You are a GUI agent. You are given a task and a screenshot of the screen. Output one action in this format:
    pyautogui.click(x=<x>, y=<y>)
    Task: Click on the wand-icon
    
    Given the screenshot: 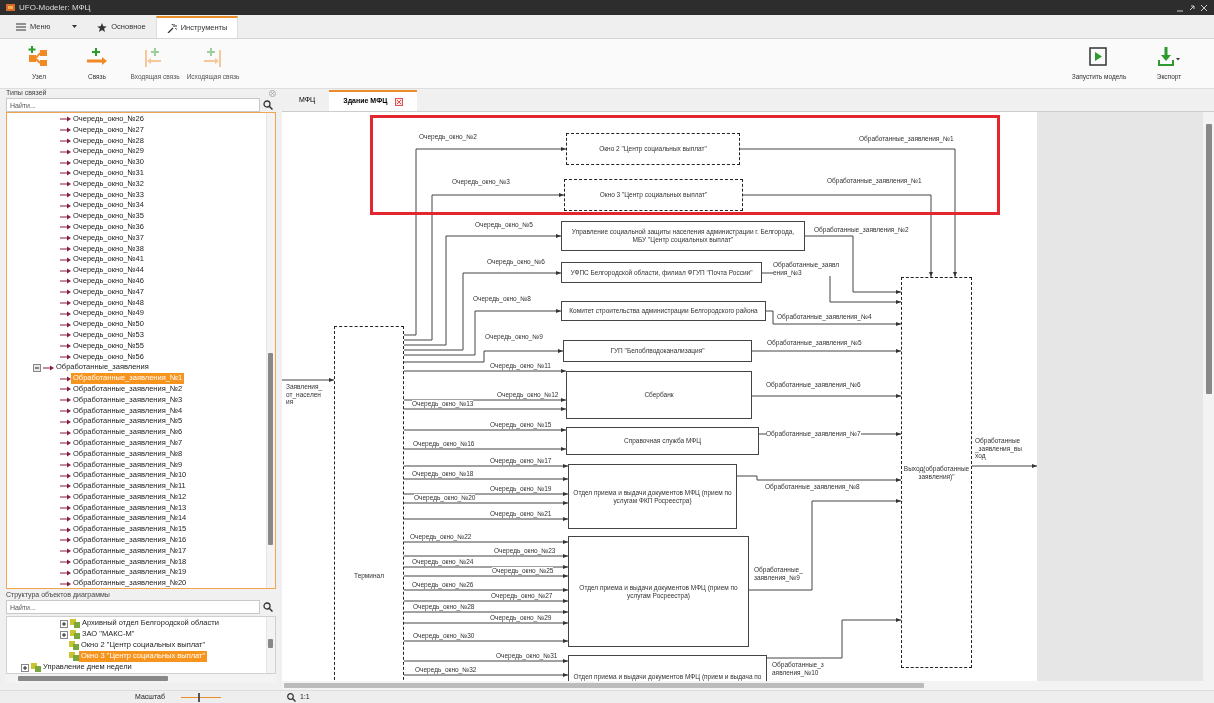 What is the action you would take?
    pyautogui.click(x=171, y=28)
    